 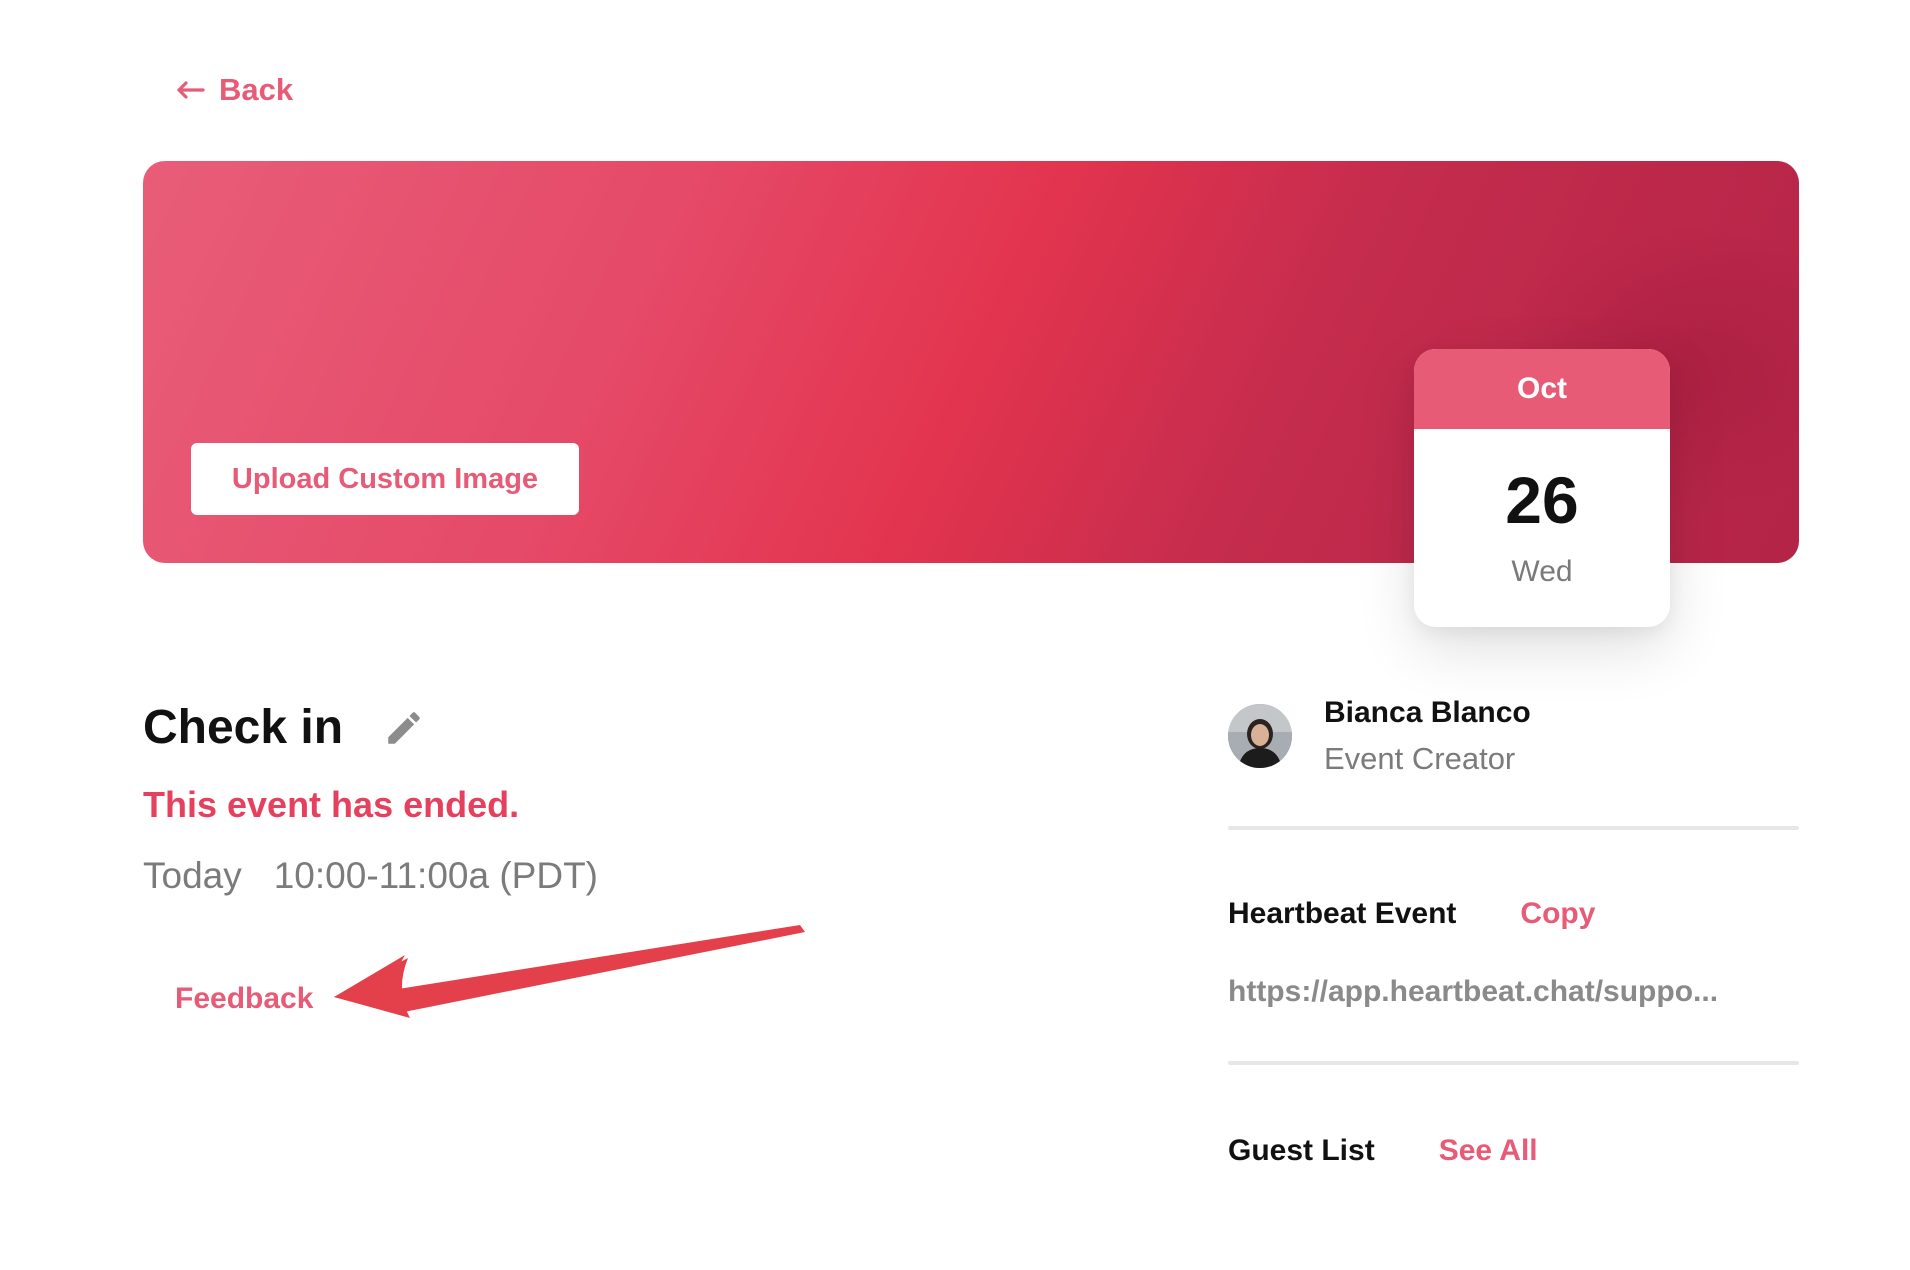 I want to click on feedback-link: Feedback, so click(x=244, y=999).